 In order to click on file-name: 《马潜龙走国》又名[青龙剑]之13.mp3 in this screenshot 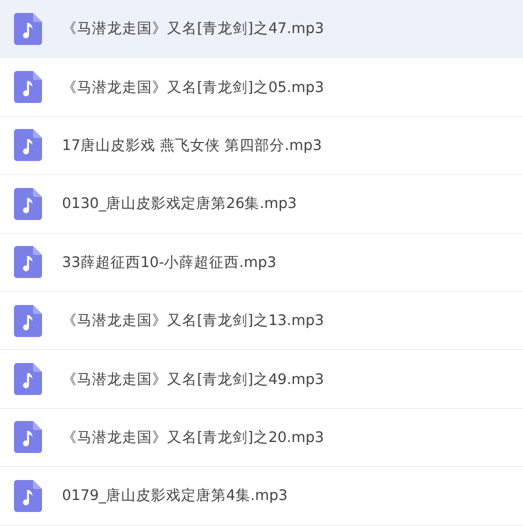, I will do `click(193, 321)`.